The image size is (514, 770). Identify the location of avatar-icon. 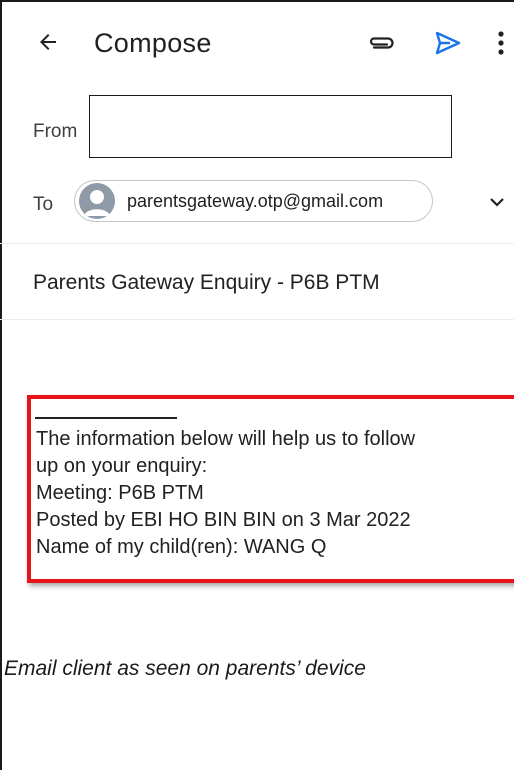
(97, 201).